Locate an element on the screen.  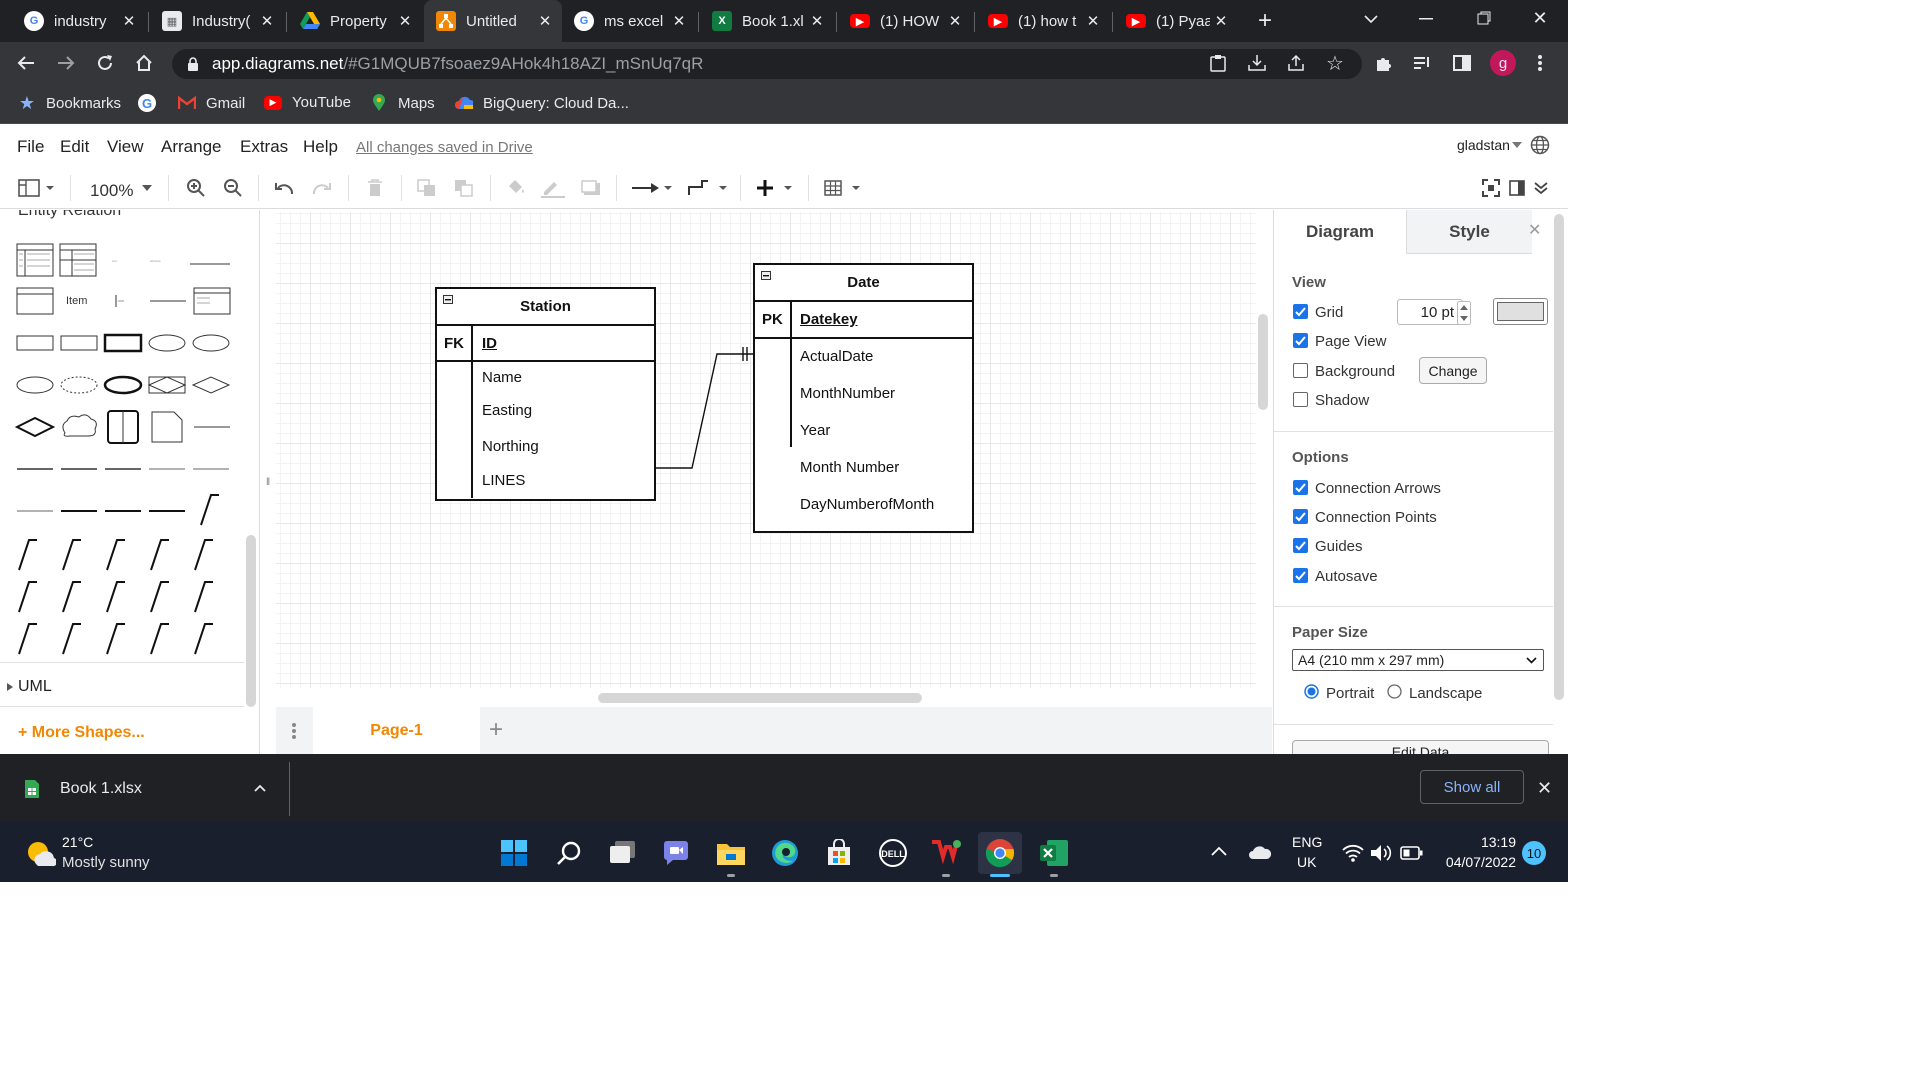
install-download-icon is located at coordinates (1257, 63).